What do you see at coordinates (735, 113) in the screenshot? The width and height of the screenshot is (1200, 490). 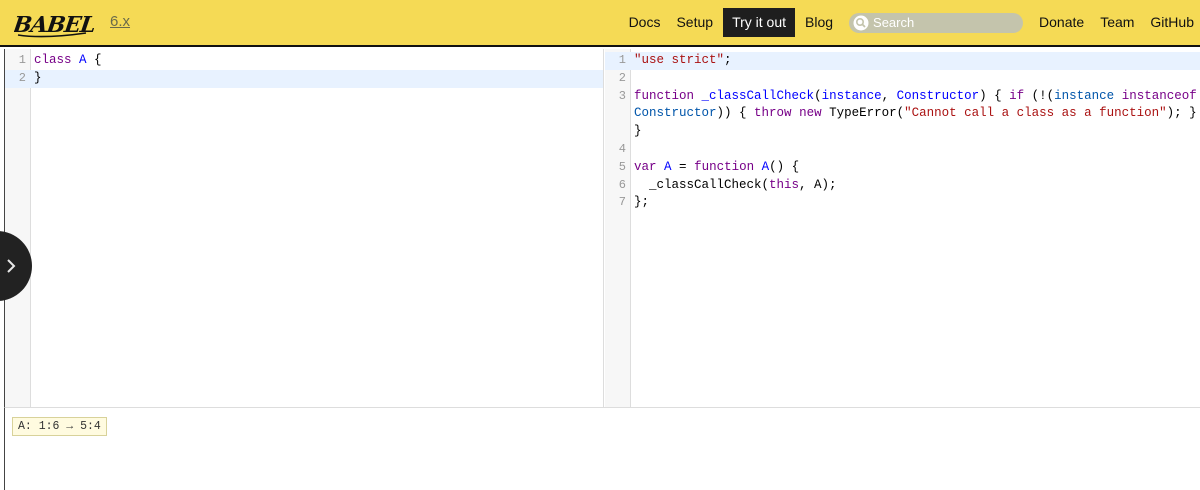 I see `code-token: )) {` at bounding box center [735, 113].